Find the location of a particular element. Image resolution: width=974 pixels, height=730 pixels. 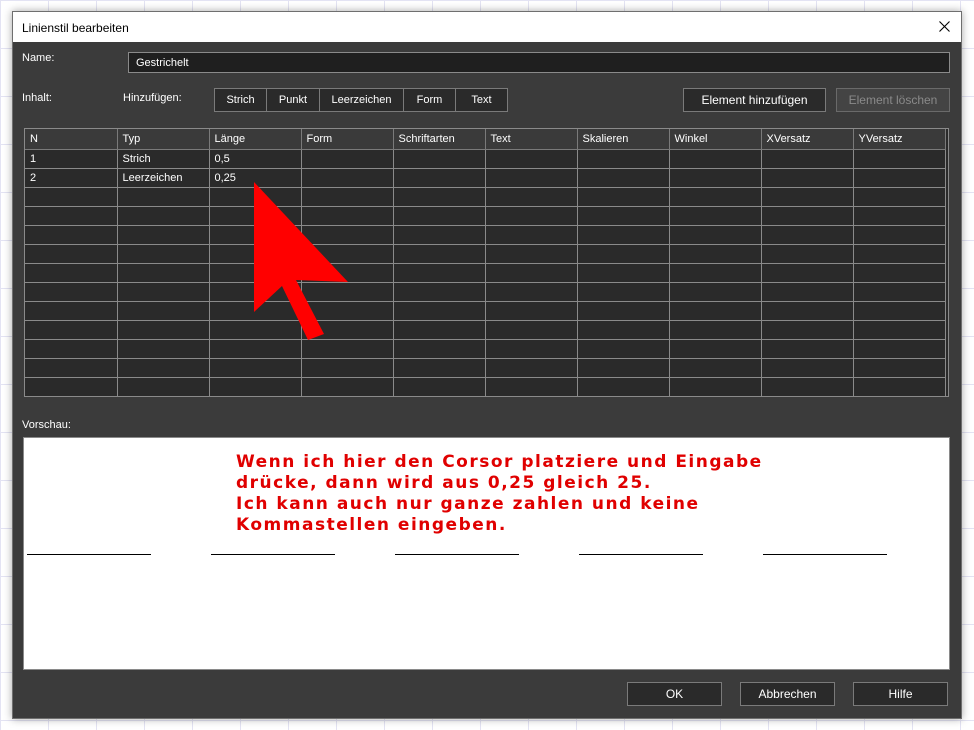

column-header: Text is located at coordinates (531, 139).